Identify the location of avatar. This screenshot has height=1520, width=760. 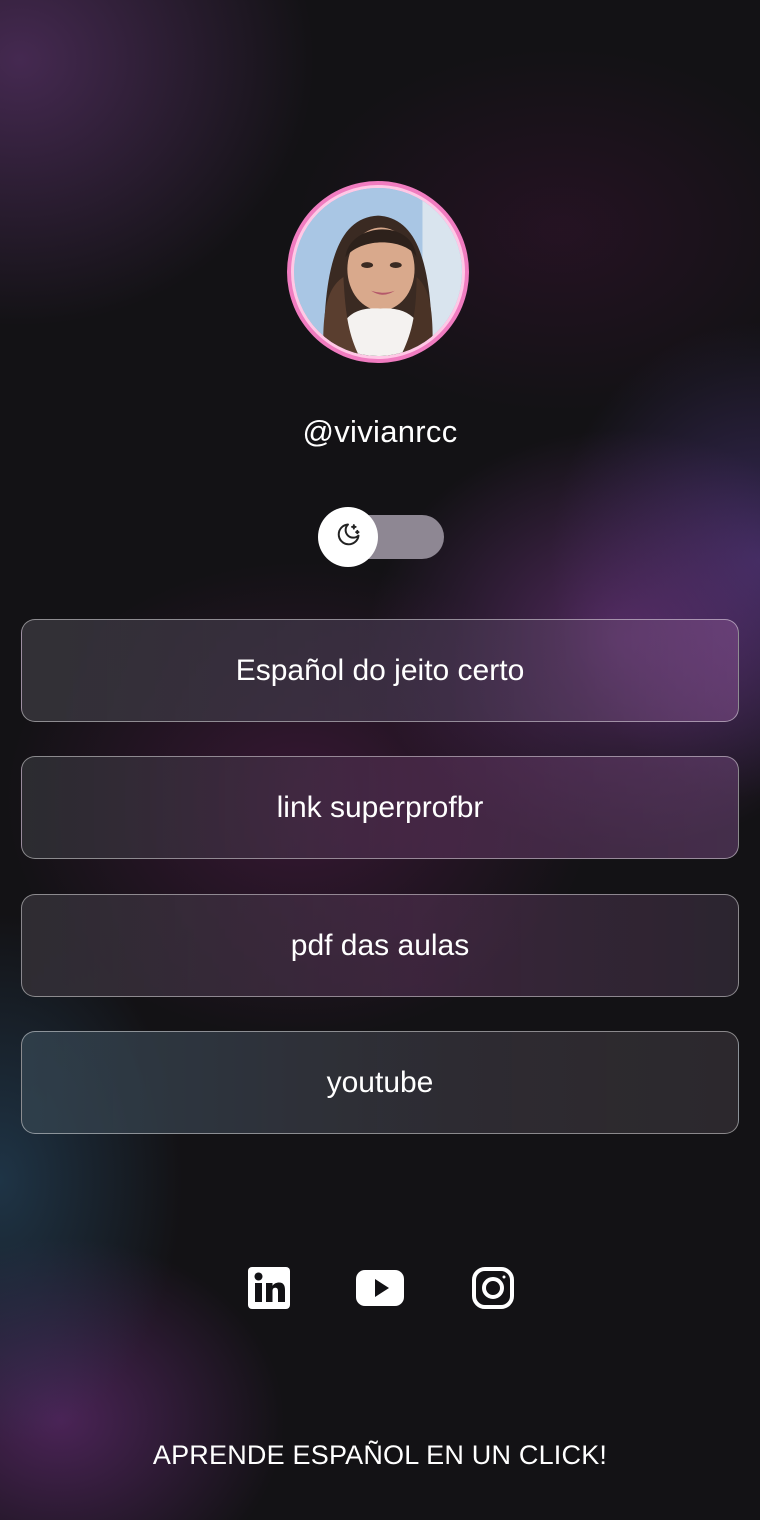
(378, 272).